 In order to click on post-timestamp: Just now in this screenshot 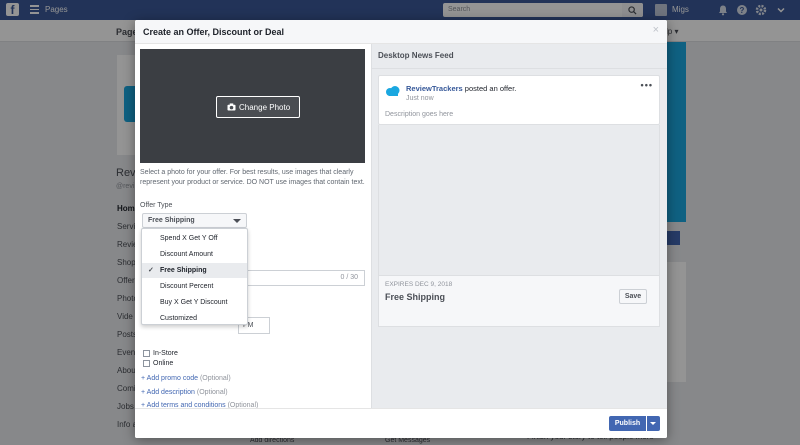, I will do `click(420, 98)`.